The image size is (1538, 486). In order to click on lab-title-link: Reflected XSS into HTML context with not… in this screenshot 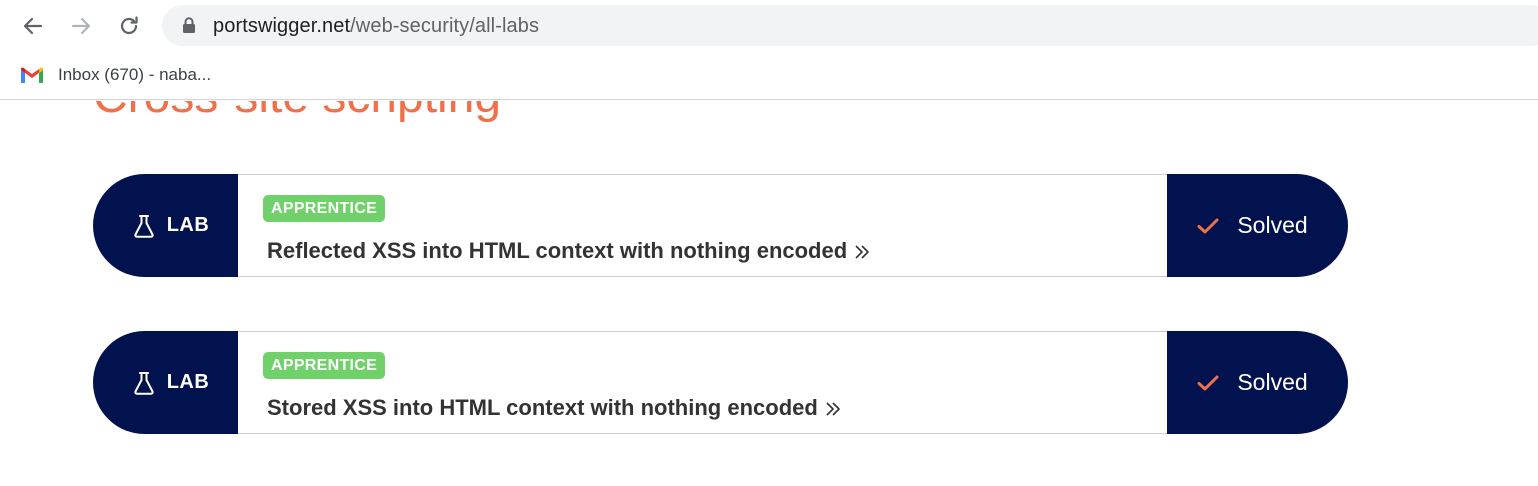, I will do `click(568, 251)`.